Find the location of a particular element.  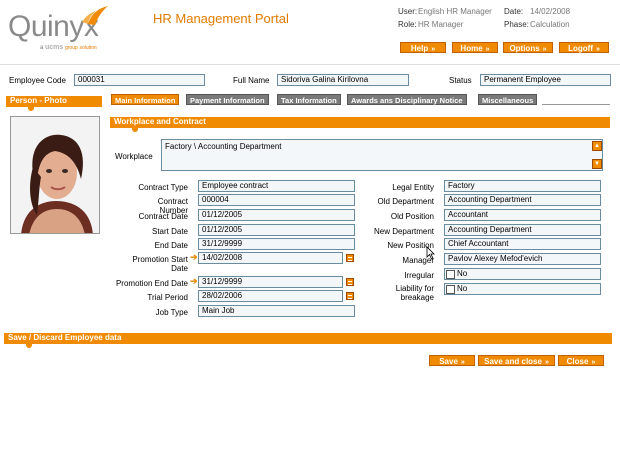

old-department-field: Accounting Department is located at coordinates (522, 200).